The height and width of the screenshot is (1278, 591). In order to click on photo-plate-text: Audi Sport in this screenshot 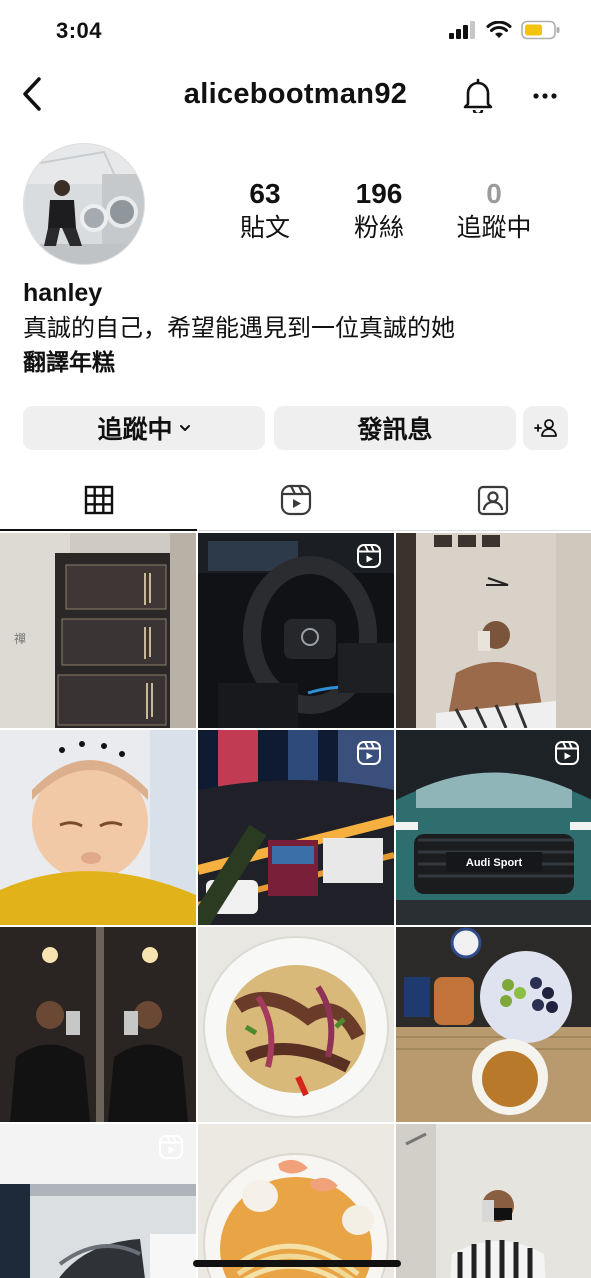, I will do `click(494, 863)`.